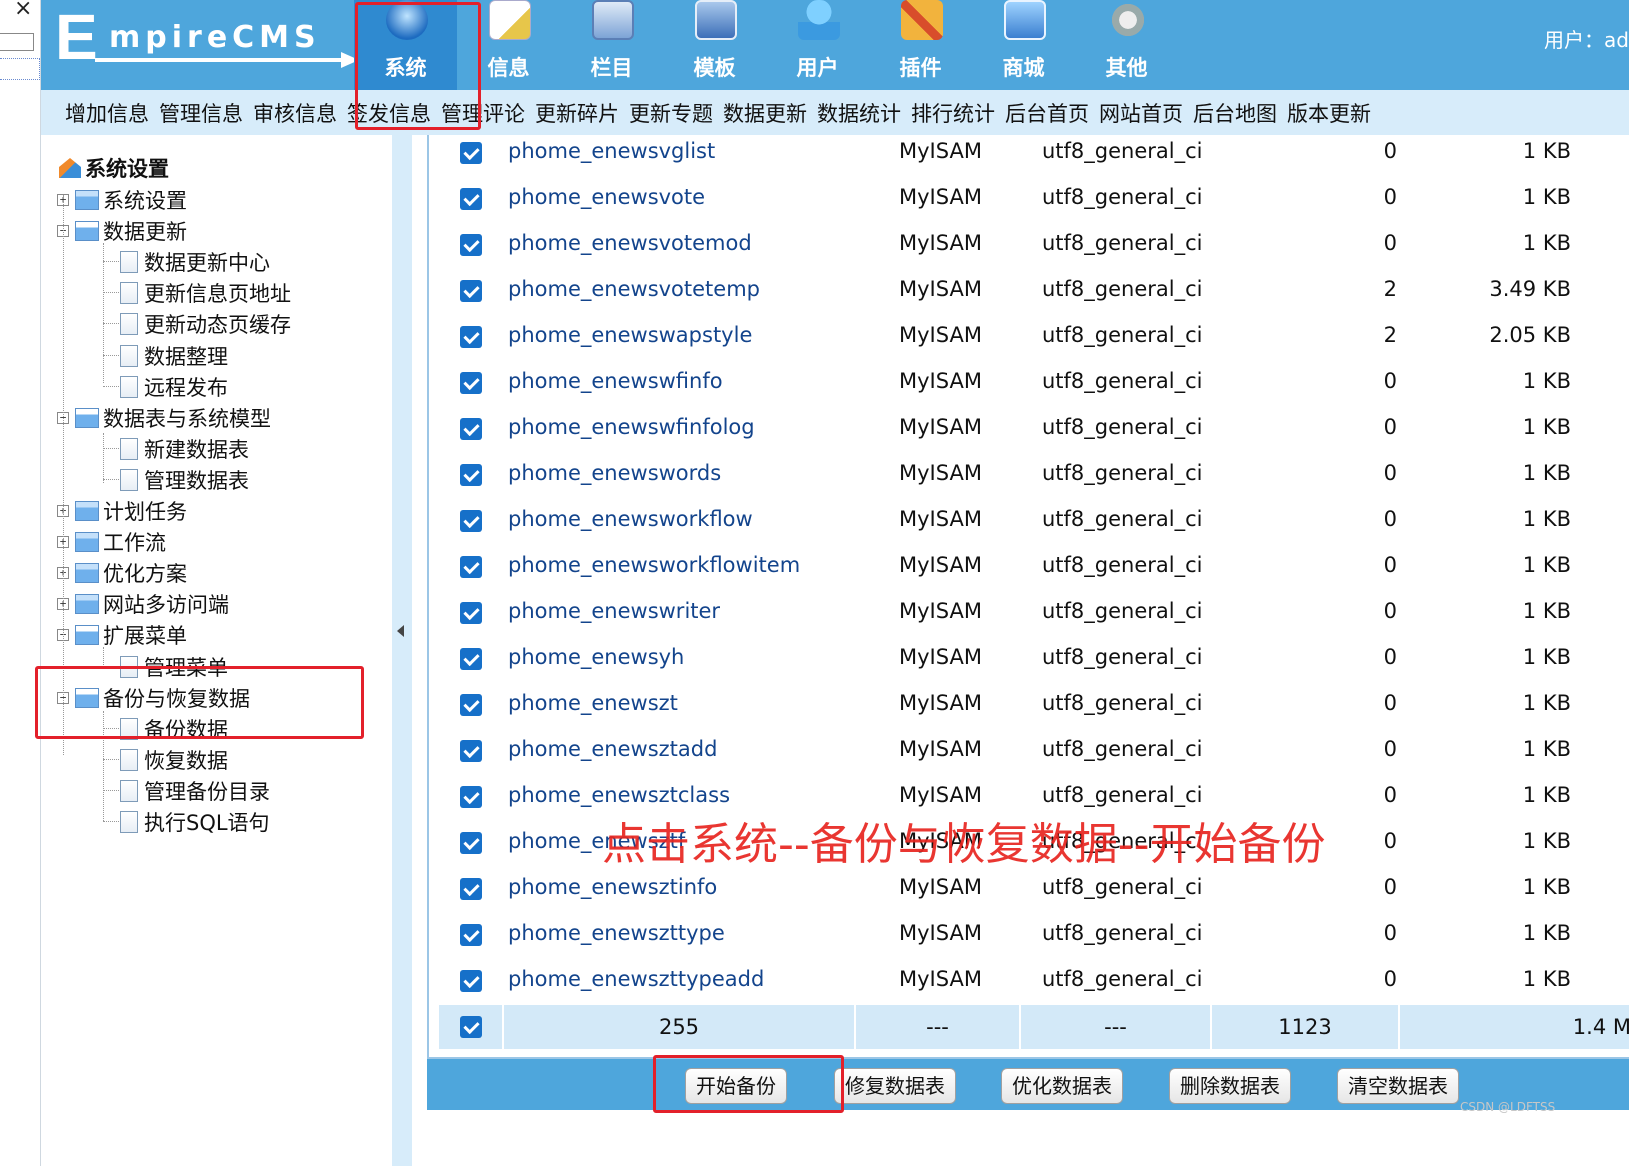  Describe the element at coordinates (1329, 113) in the screenshot. I see `subnav-link: 版本更新` at that location.